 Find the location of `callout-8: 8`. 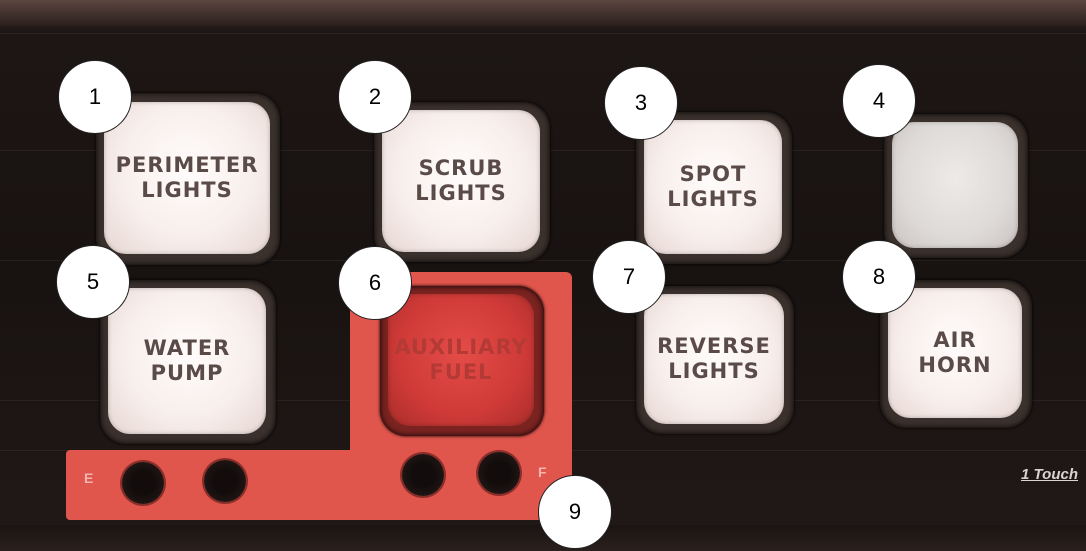

callout-8: 8 is located at coordinates (879, 277).